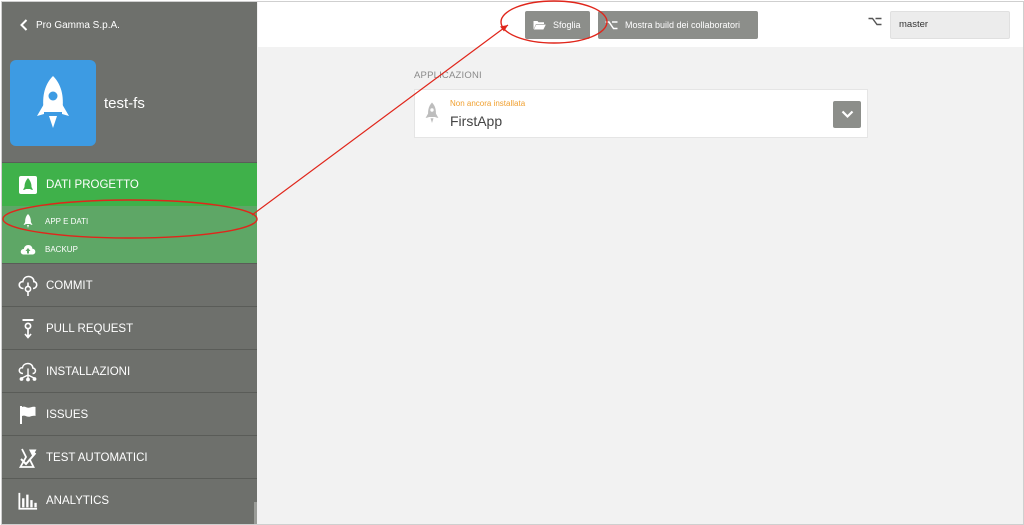 The height and width of the screenshot is (525, 1024). What do you see at coordinates (28, 501) in the screenshot?
I see `analytics-icon` at bounding box center [28, 501].